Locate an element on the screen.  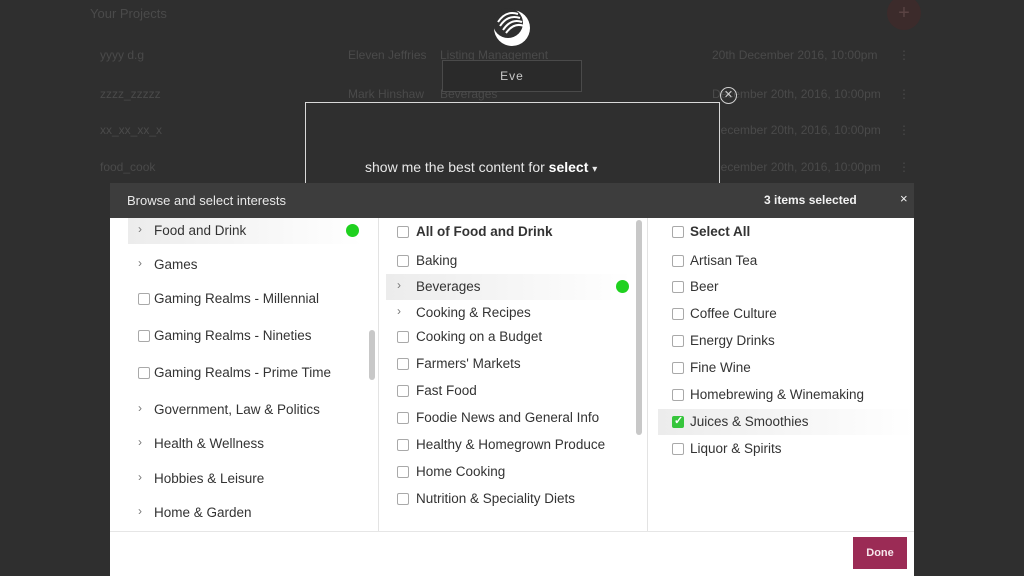
plus-icon: + is located at coordinates (904, 15).